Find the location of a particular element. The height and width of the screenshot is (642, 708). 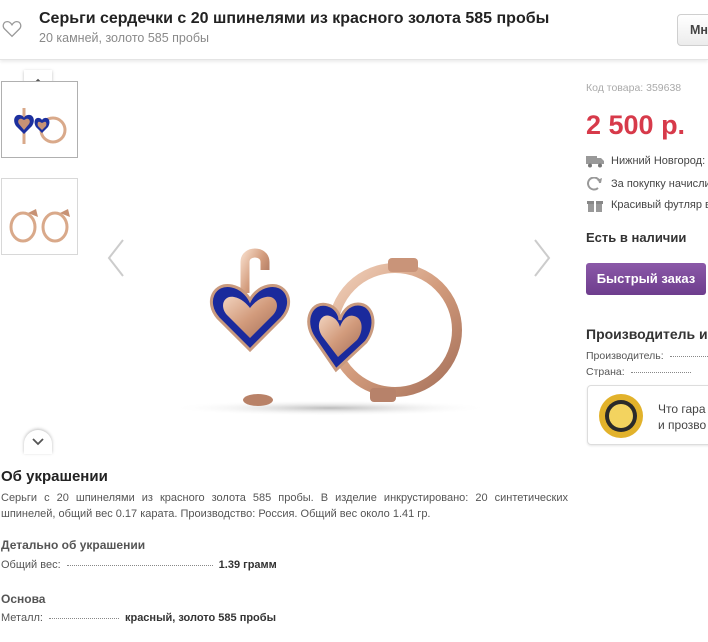

gift-case-text: Красивый футляр в is located at coordinates (659, 205).